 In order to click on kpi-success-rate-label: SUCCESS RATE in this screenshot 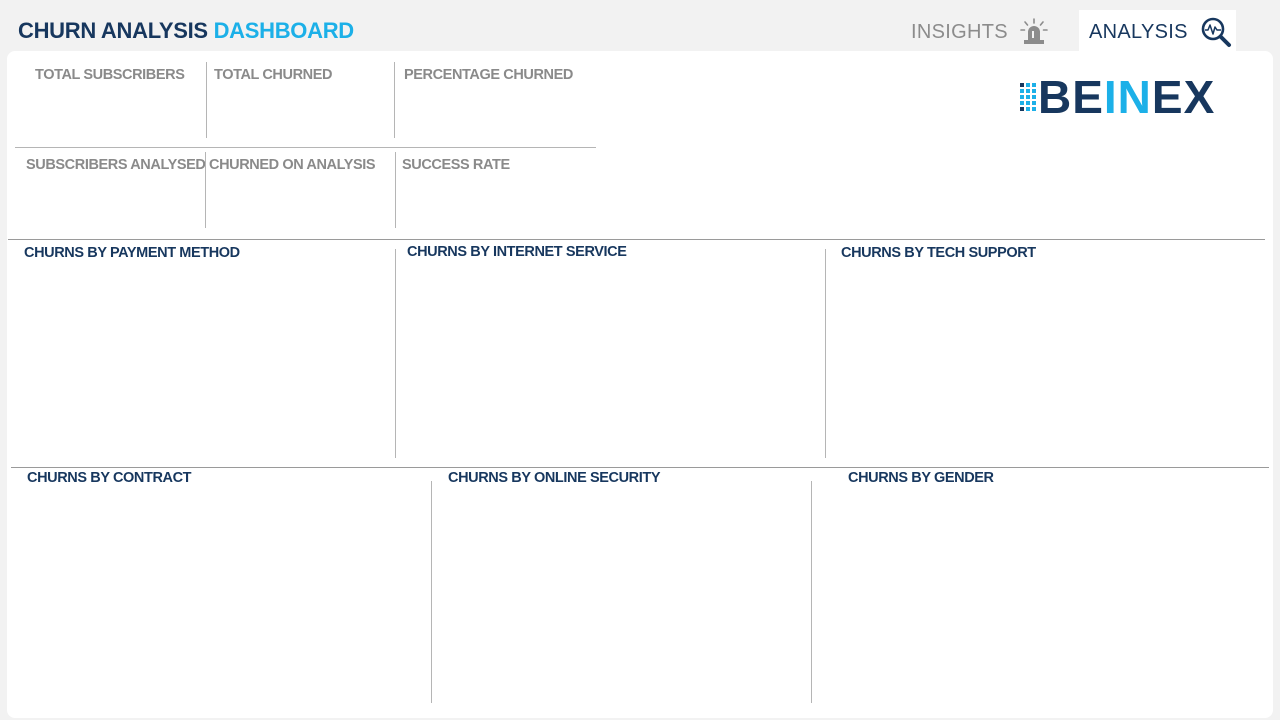, I will do `click(456, 165)`.